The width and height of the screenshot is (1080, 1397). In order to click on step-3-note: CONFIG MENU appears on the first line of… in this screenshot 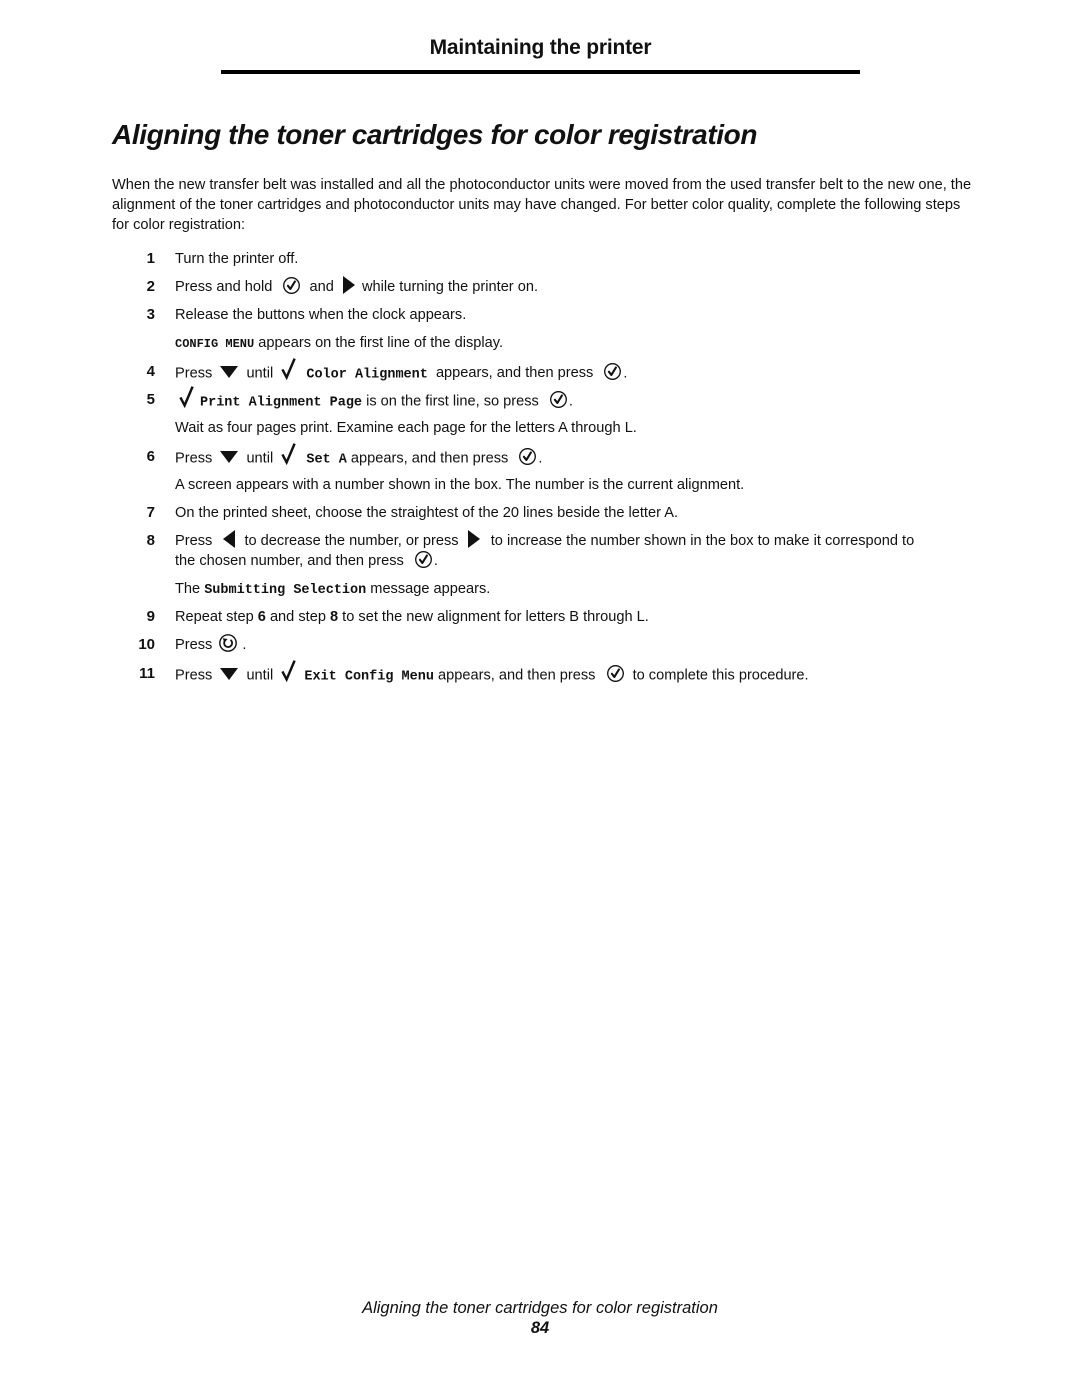, I will do `click(339, 343)`.